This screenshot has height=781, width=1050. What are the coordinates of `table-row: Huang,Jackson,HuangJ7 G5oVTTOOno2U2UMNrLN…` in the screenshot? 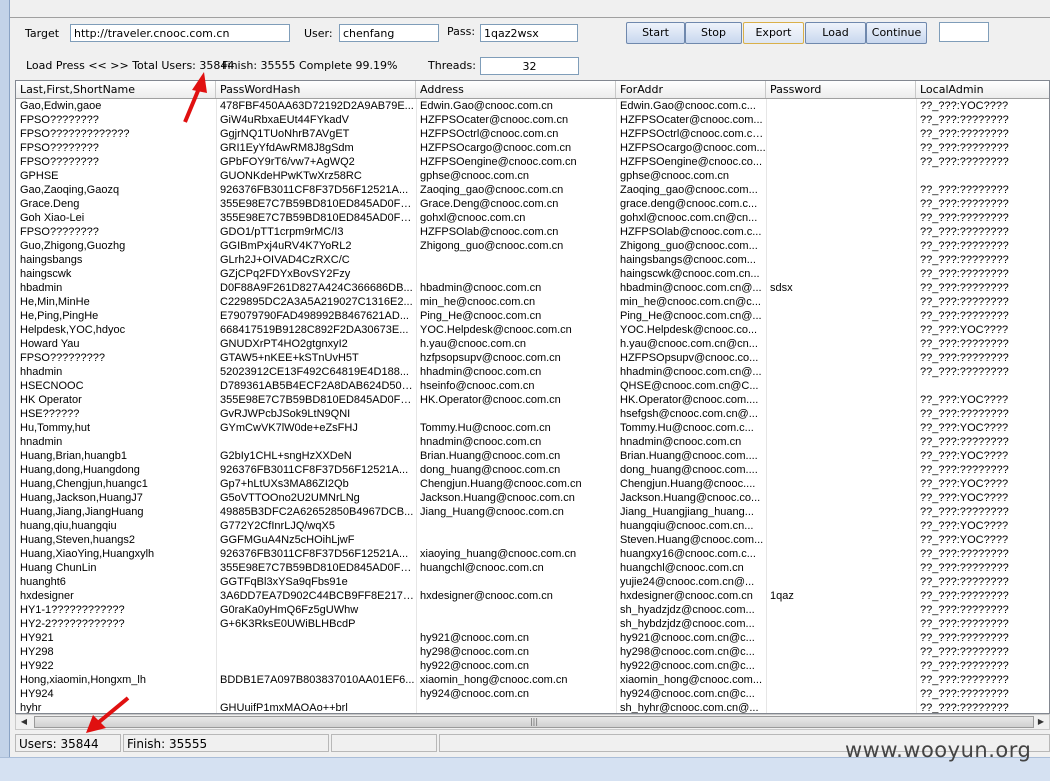 It's located at (532, 498).